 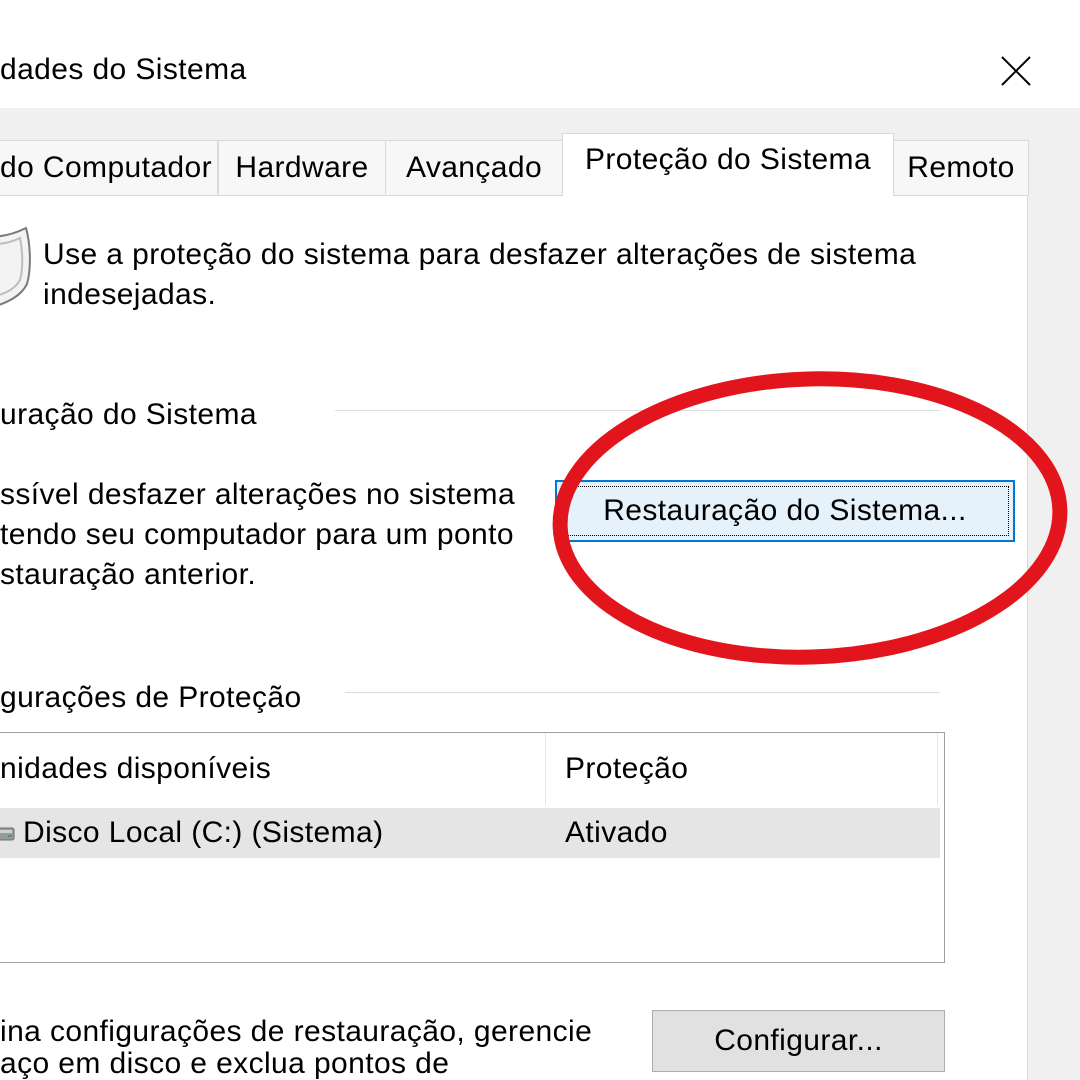 I want to click on title-bar: dades do Sistema, so click(x=540, y=54).